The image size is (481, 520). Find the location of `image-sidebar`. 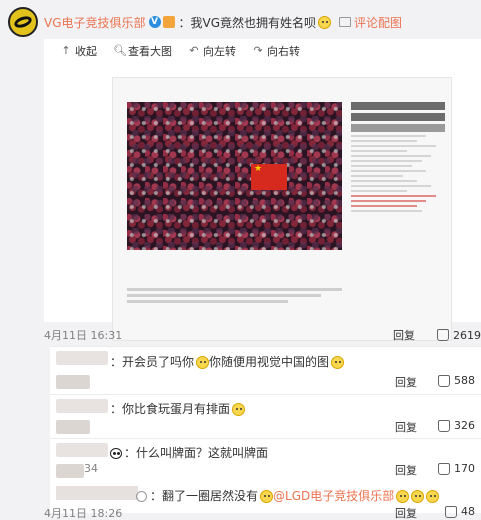

image-sidebar is located at coordinates (398, 157).